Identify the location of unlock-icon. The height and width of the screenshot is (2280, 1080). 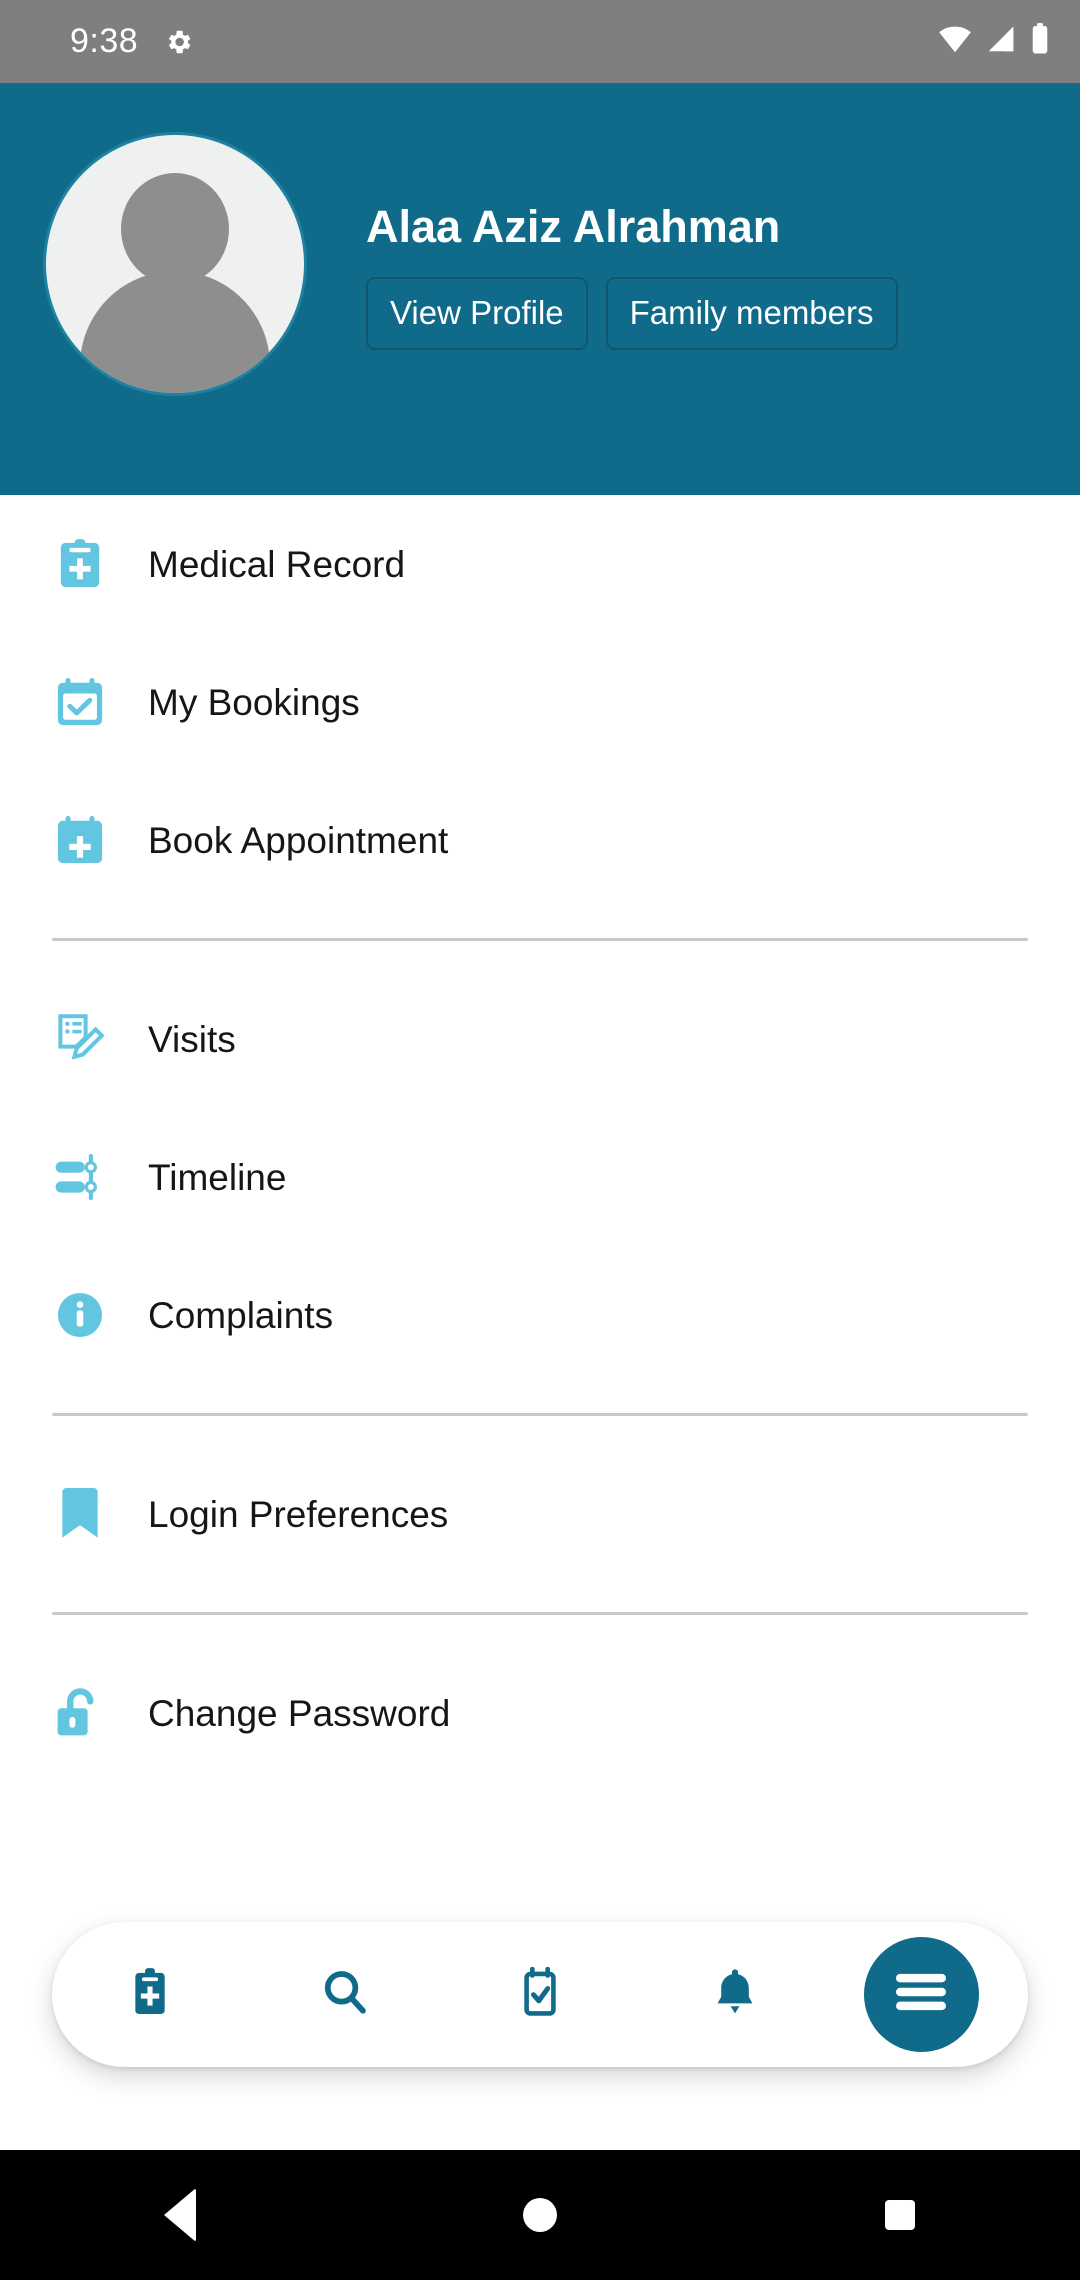
(80, 1713).